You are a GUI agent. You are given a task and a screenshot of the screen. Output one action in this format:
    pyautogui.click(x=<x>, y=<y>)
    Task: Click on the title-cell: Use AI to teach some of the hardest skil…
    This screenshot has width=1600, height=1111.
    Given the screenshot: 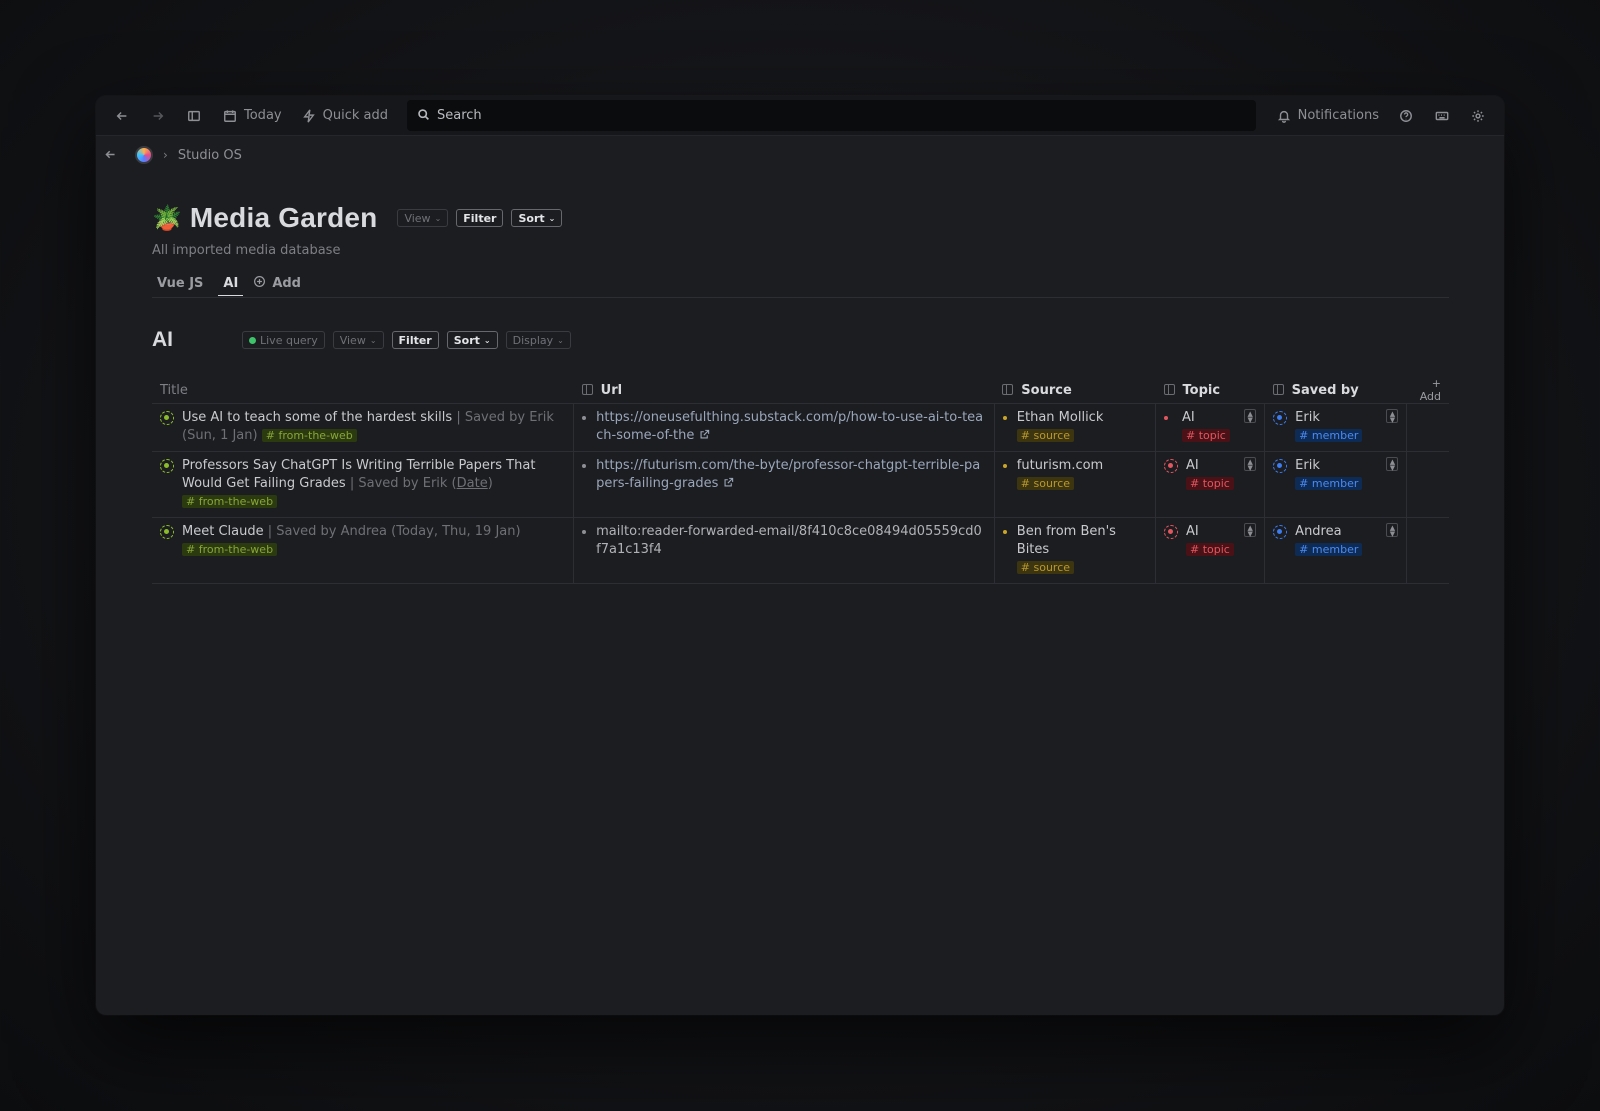 What is the action you would take?
    pyautogui.click(x=363, y=427)
    